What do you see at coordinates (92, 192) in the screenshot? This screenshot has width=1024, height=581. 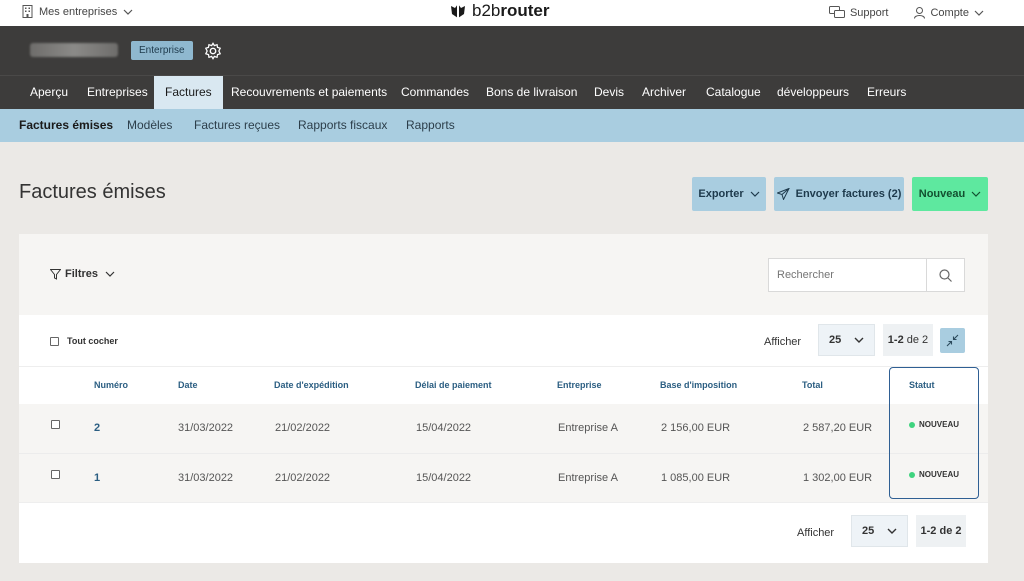 I see `page-title: Factures émises` at bounding box center [92, 192].